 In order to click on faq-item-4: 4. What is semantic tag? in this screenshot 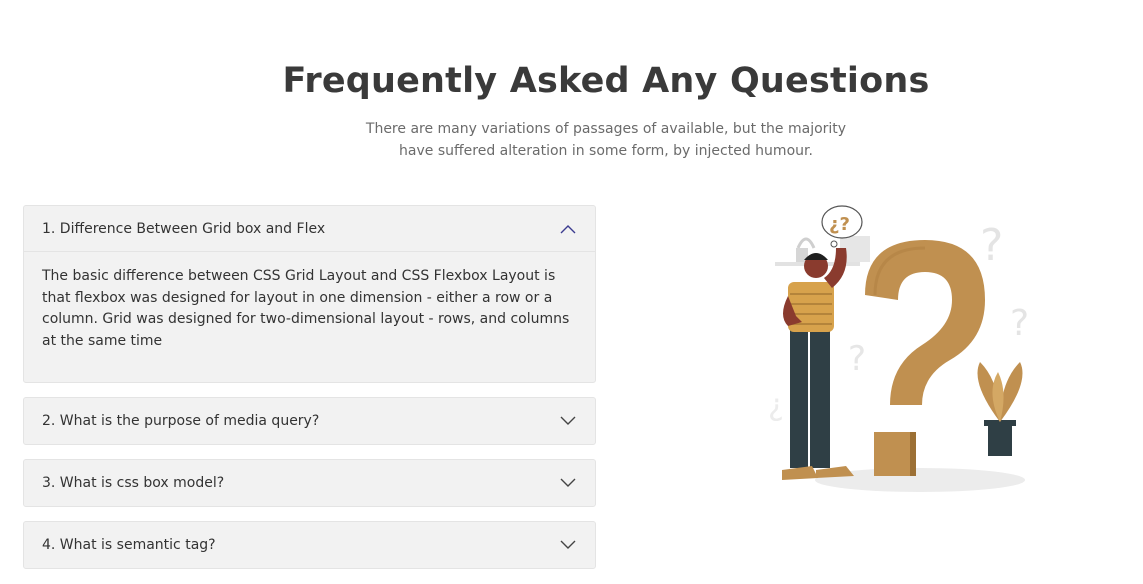, I will do `click(309, 545)`.